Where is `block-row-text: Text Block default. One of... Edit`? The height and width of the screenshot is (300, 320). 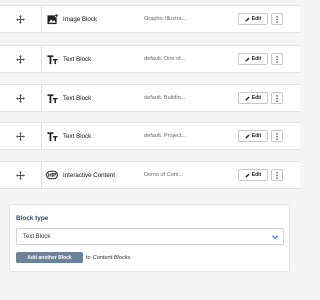 block-row-text: Text Block default. One of... Edit is located at coordinates (150, 59).